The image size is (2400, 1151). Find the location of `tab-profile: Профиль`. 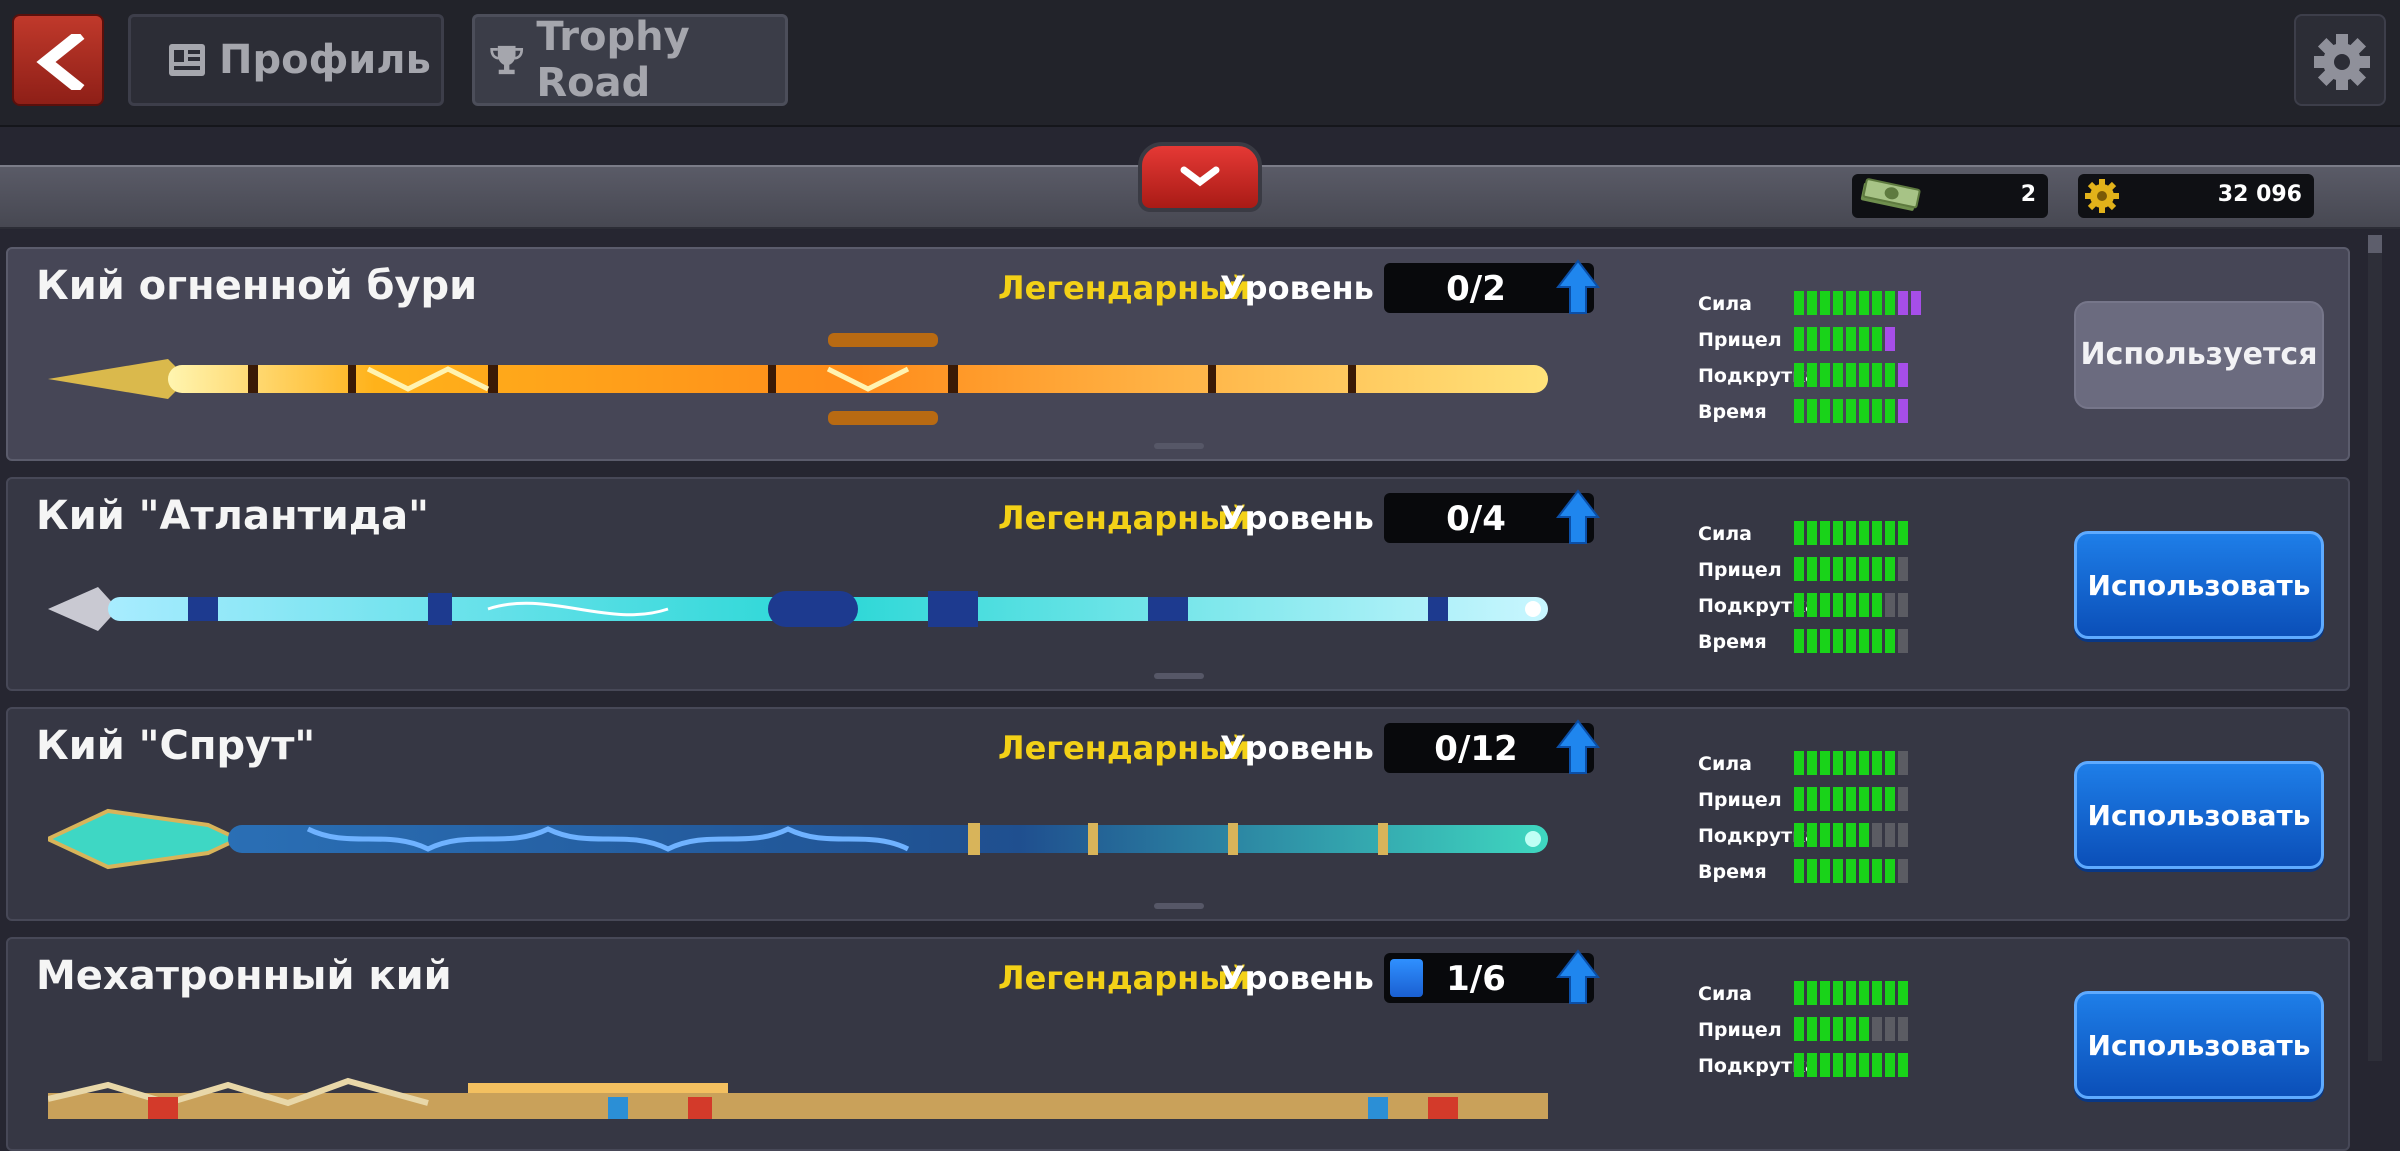

tab-profile: Профиль is located at coordinates (286, 60).